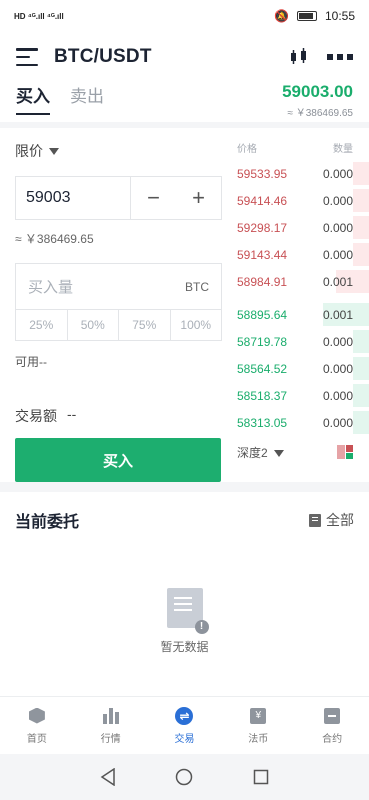  What do you see at coordinates (317, 91) in the screenshot?
I see `last-price: 59003.00` at bounding box center [317, 91].